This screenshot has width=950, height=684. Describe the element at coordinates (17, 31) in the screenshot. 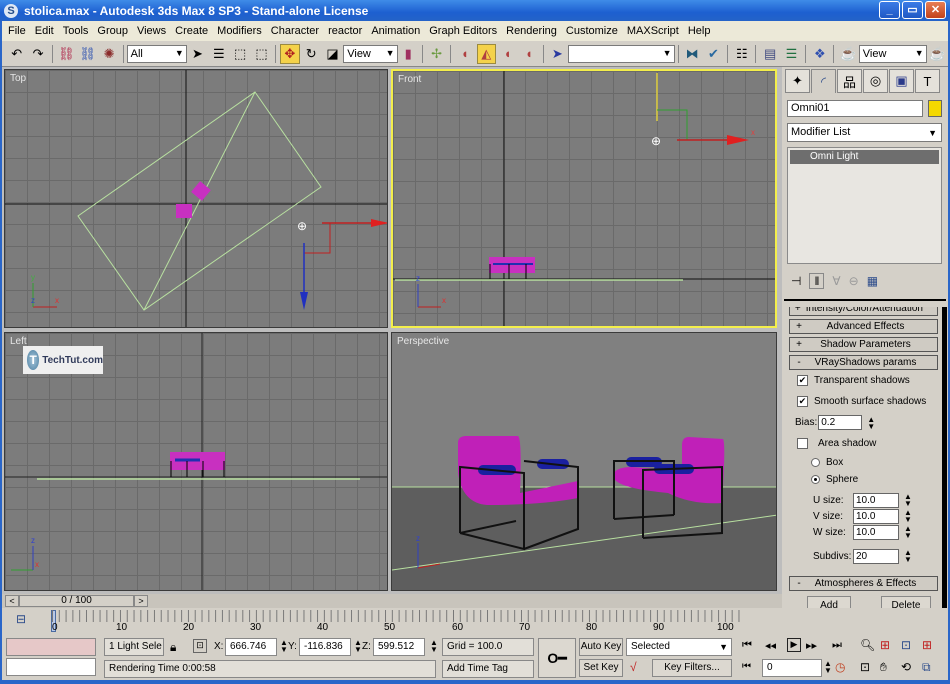

I see `menu-file: File` at that location.